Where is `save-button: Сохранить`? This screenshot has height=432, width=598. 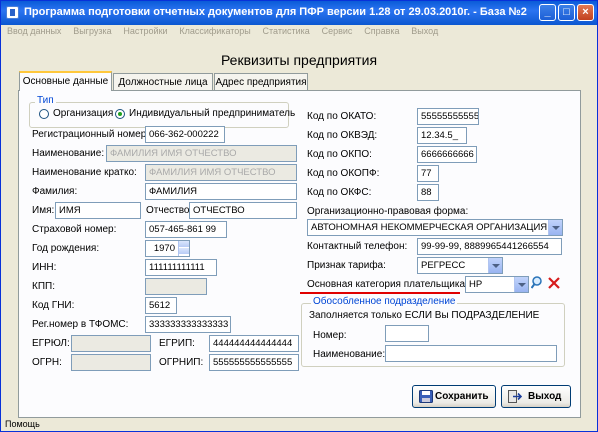
save-button: Сохранить is located at coordinates (454, 396).